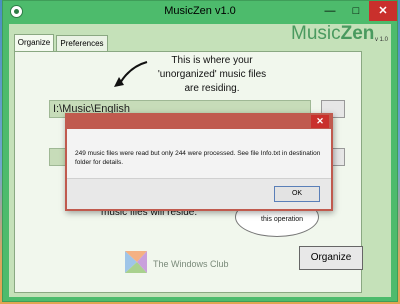  Describe the element at coordinates (320, 121) in the screenshot. I see `dialog-close-button: ✕` at that location.